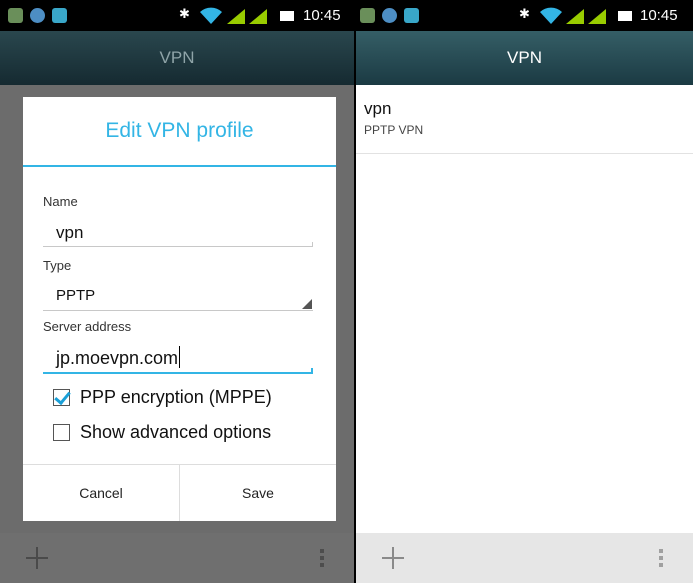  Describe the element at coordinates (176, 397) in the screenshot. I see `ppp-encryption-label: PPP encryption (MPPE)` at that location.